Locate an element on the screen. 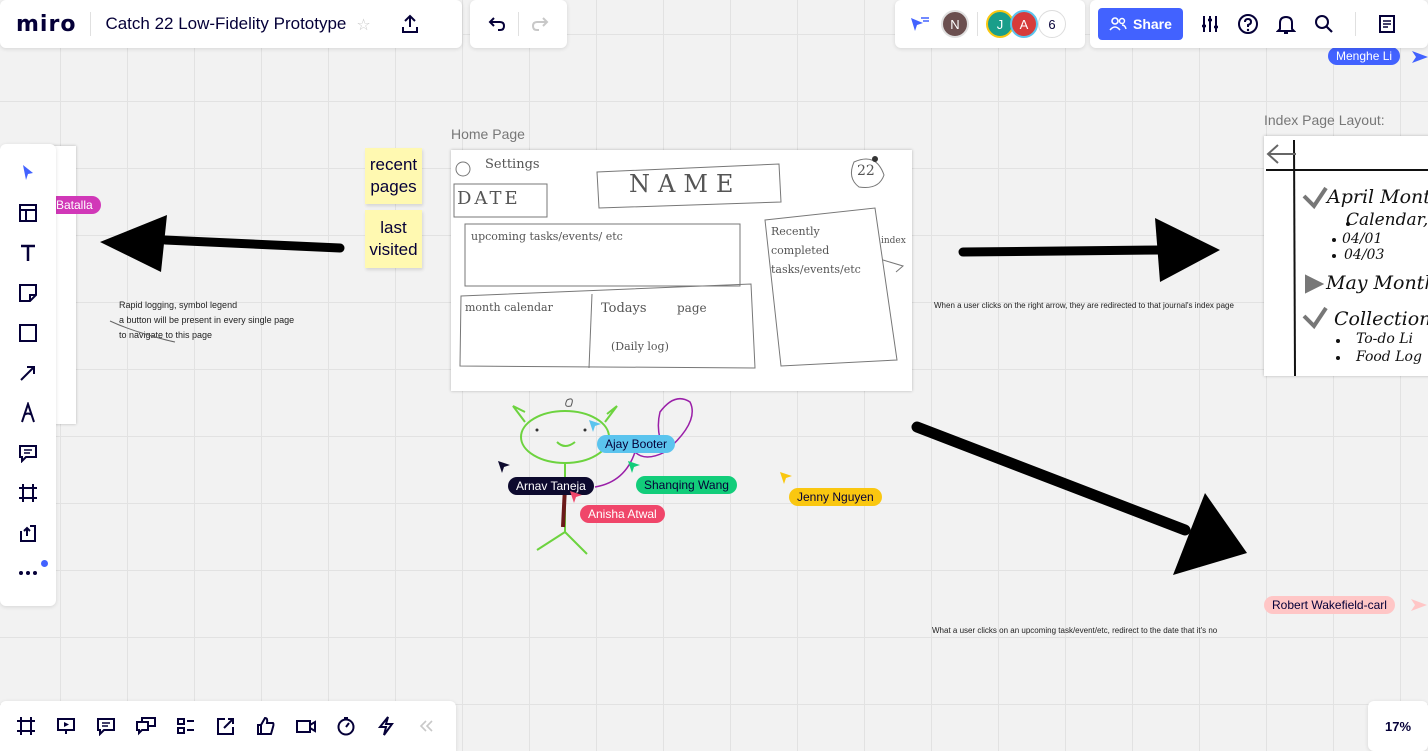 The height and width of the screenshot is (751, 1428). sticky-note-icon is located at coordinates (28, 293).